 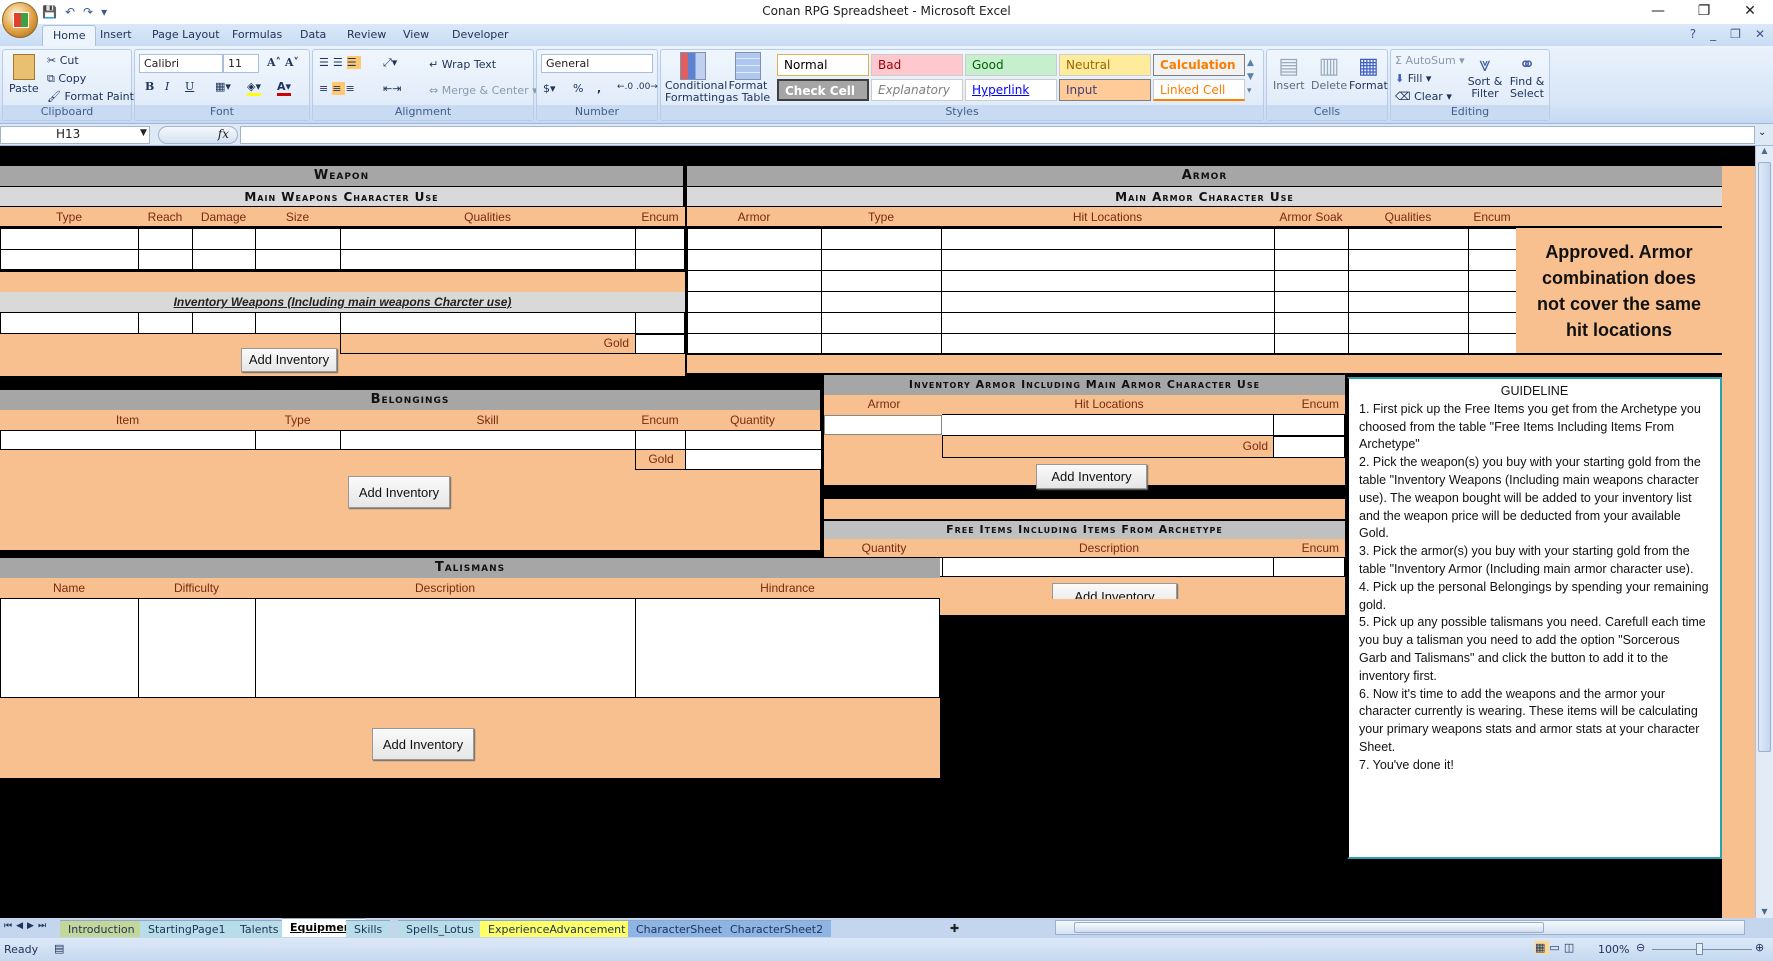 I want to click on conditional-formatting-button: Conditional Formatting, so click(x=696, y=78).